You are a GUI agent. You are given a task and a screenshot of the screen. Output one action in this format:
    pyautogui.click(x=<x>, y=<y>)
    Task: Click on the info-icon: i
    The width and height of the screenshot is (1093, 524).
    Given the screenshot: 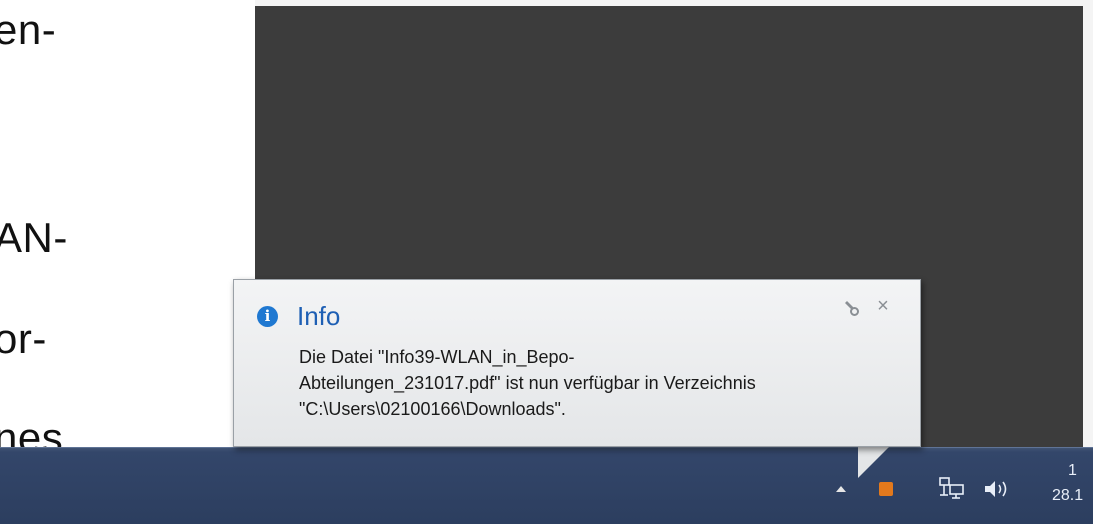 What is the action you would take?
    pyautogui.click(x=267, y=316)
    